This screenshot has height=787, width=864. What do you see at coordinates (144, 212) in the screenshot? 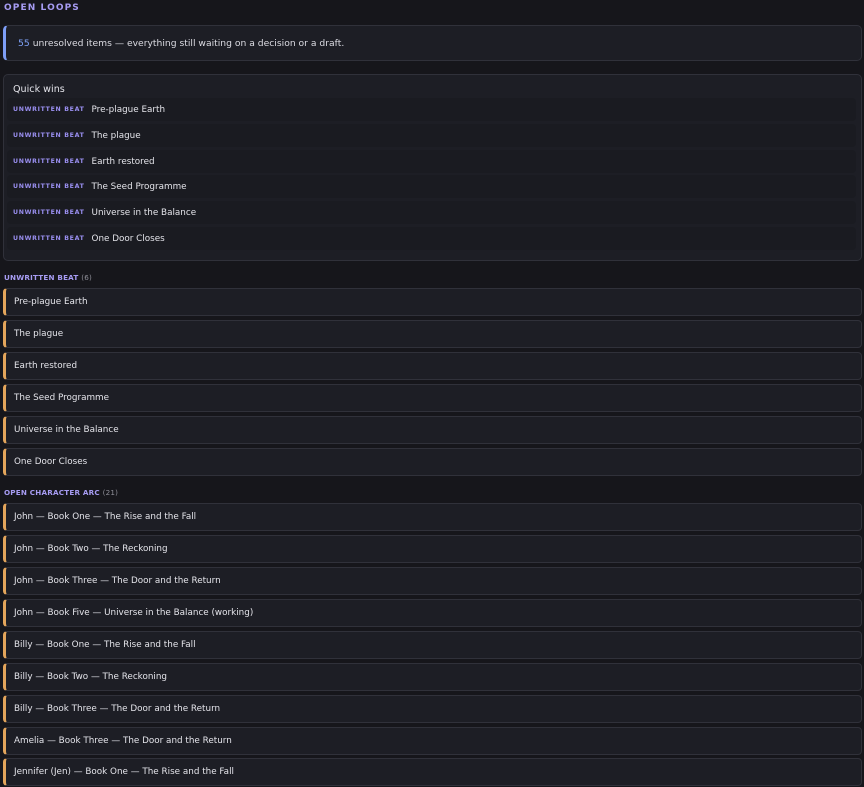
I see `quick-win-label: Universe in the Balance` at bounding box center [144, 212].